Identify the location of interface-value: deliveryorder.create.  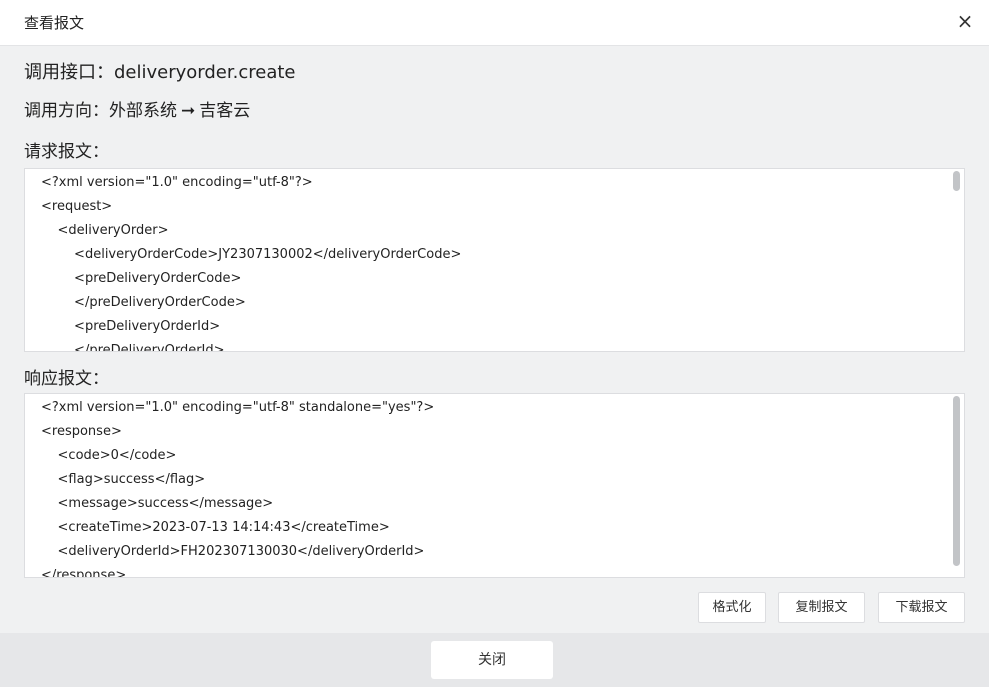
(205, 72).